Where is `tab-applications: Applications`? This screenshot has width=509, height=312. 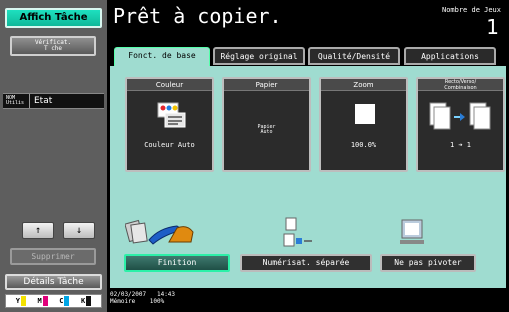 tab-applications: Applications is located at coordinates (450, 56).